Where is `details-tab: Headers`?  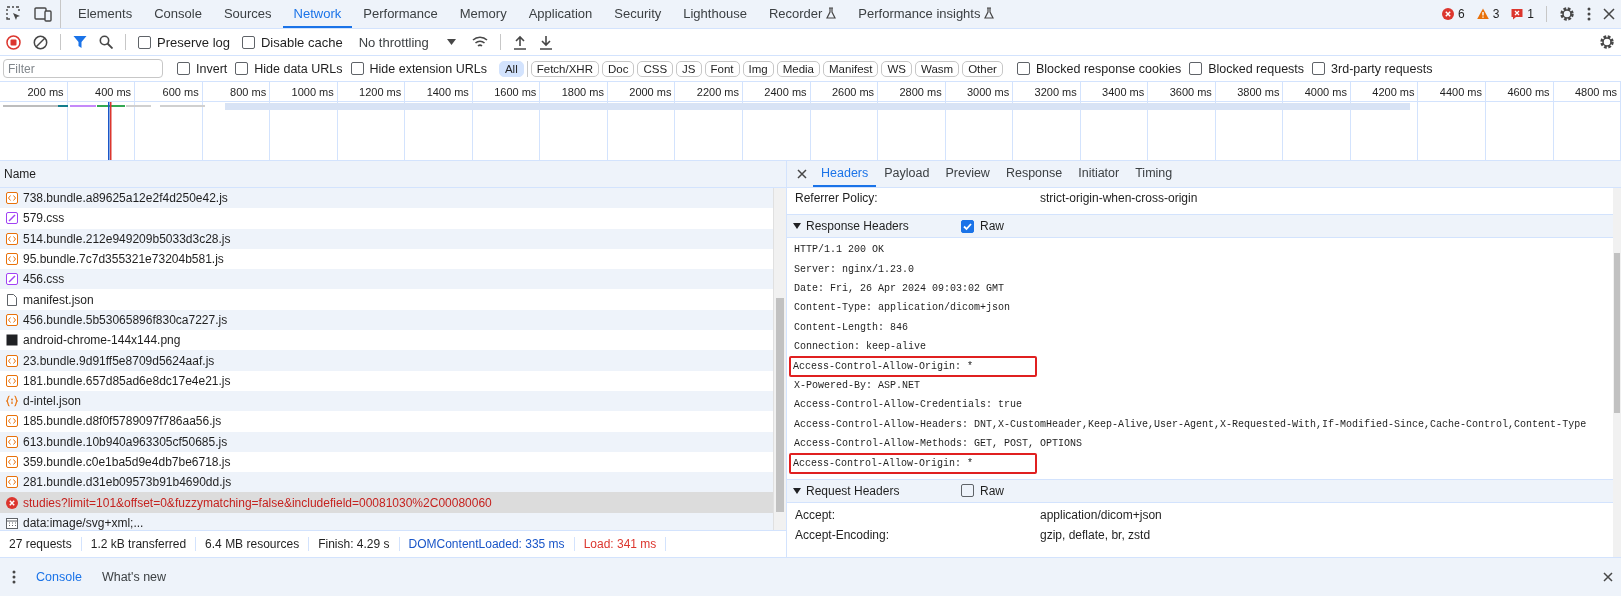
details-tab: Headers is located at coordinates (845, 174).